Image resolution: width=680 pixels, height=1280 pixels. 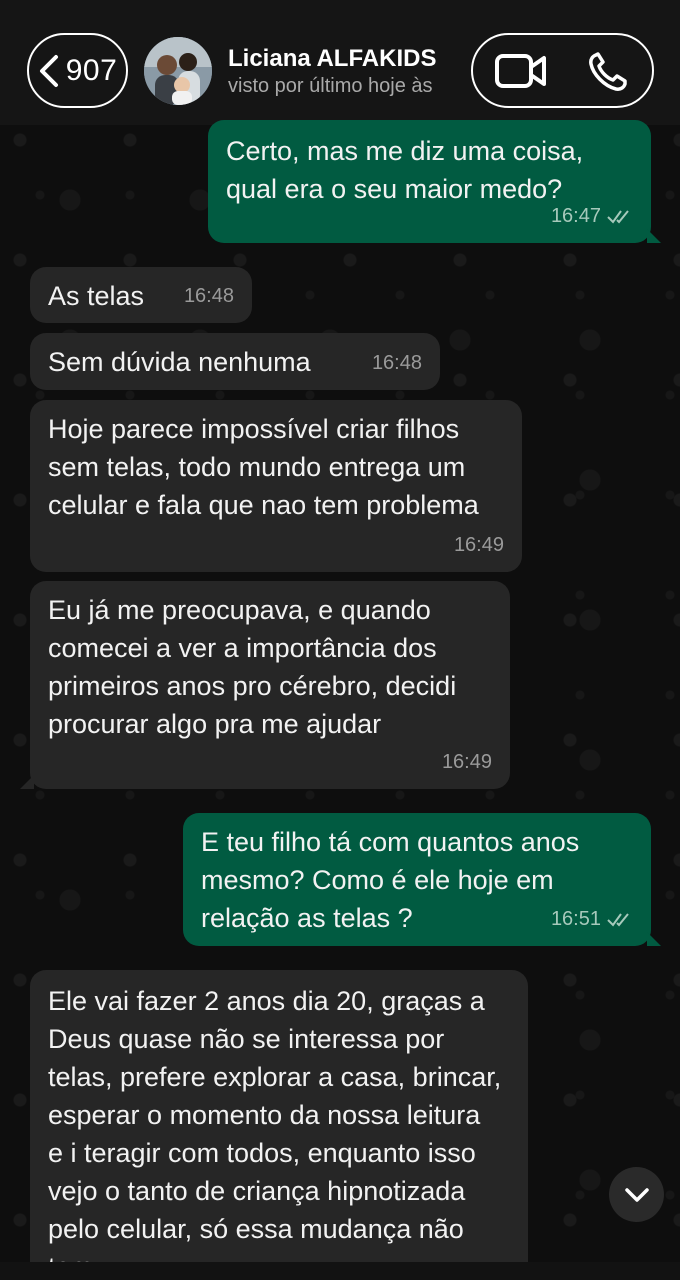 I want to click on contact-name: Liciana ALFAKIDS, so click(x=332, y=59).